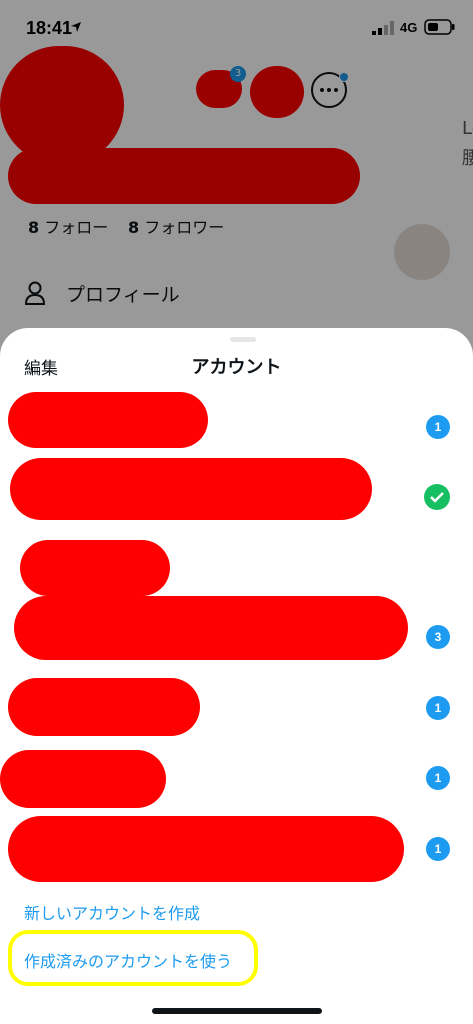 The image size is (473, 1024). Describe the element at coordinates (236, 367) in the screenshot. I see `sheet-title: アカウント` at that location.